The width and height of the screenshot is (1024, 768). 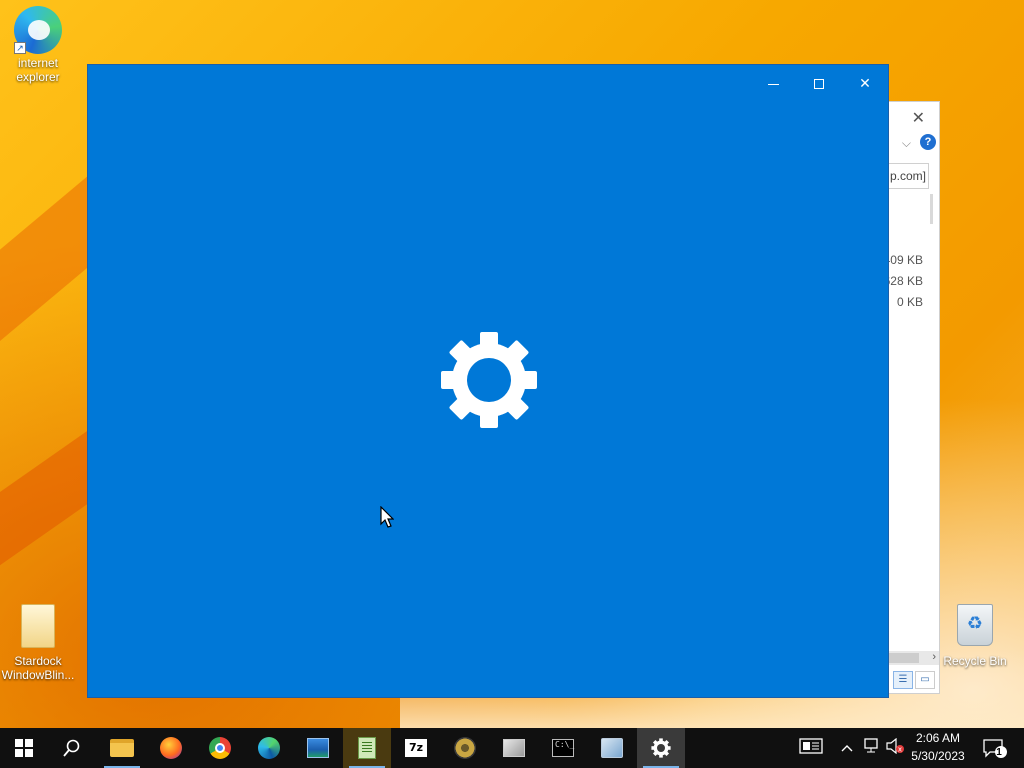 I want to click on desktop-icon-internet-explorer: ↗ internet explorer, so click(x=38, y=45).